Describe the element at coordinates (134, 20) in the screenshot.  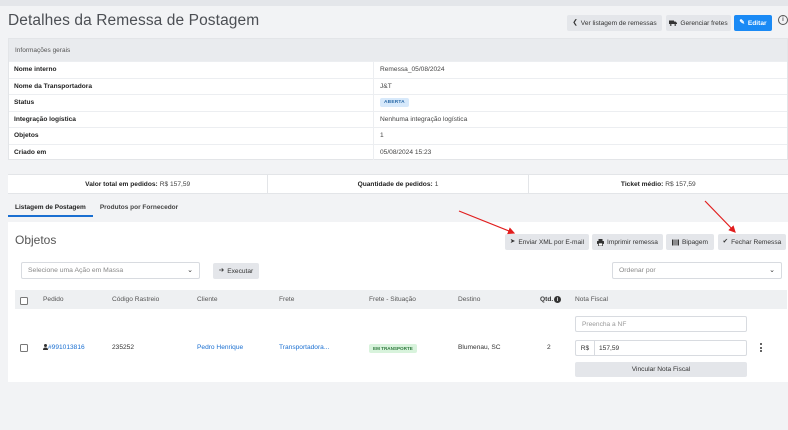
I see `page-title: Detalhes da Remessa de Postagem` at that location.